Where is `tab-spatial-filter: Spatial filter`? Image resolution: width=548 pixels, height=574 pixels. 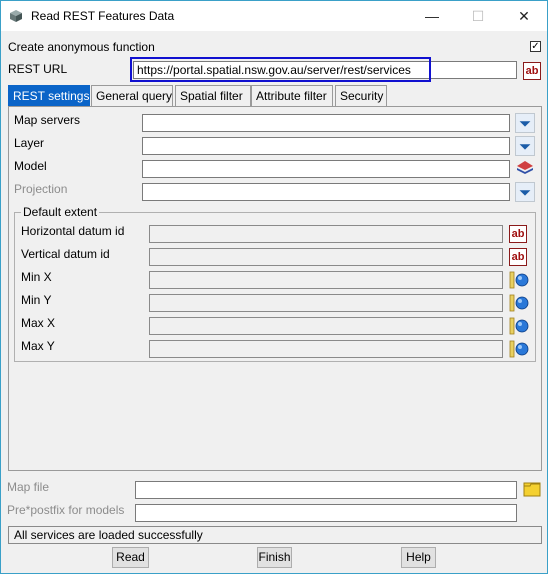
tab-spatial-filter: Spatial filter is located at coordinates (213, 95).